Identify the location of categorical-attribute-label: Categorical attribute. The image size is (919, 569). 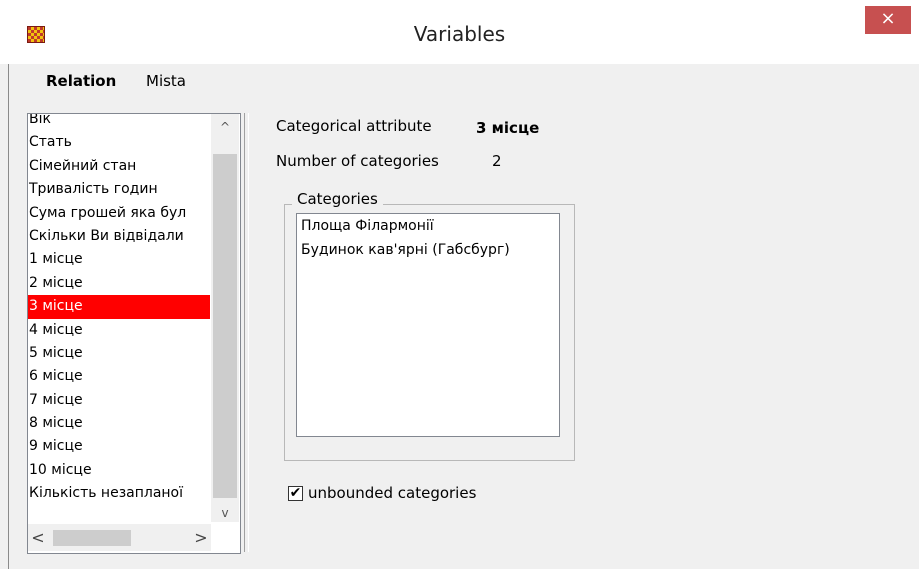
(354, 126).